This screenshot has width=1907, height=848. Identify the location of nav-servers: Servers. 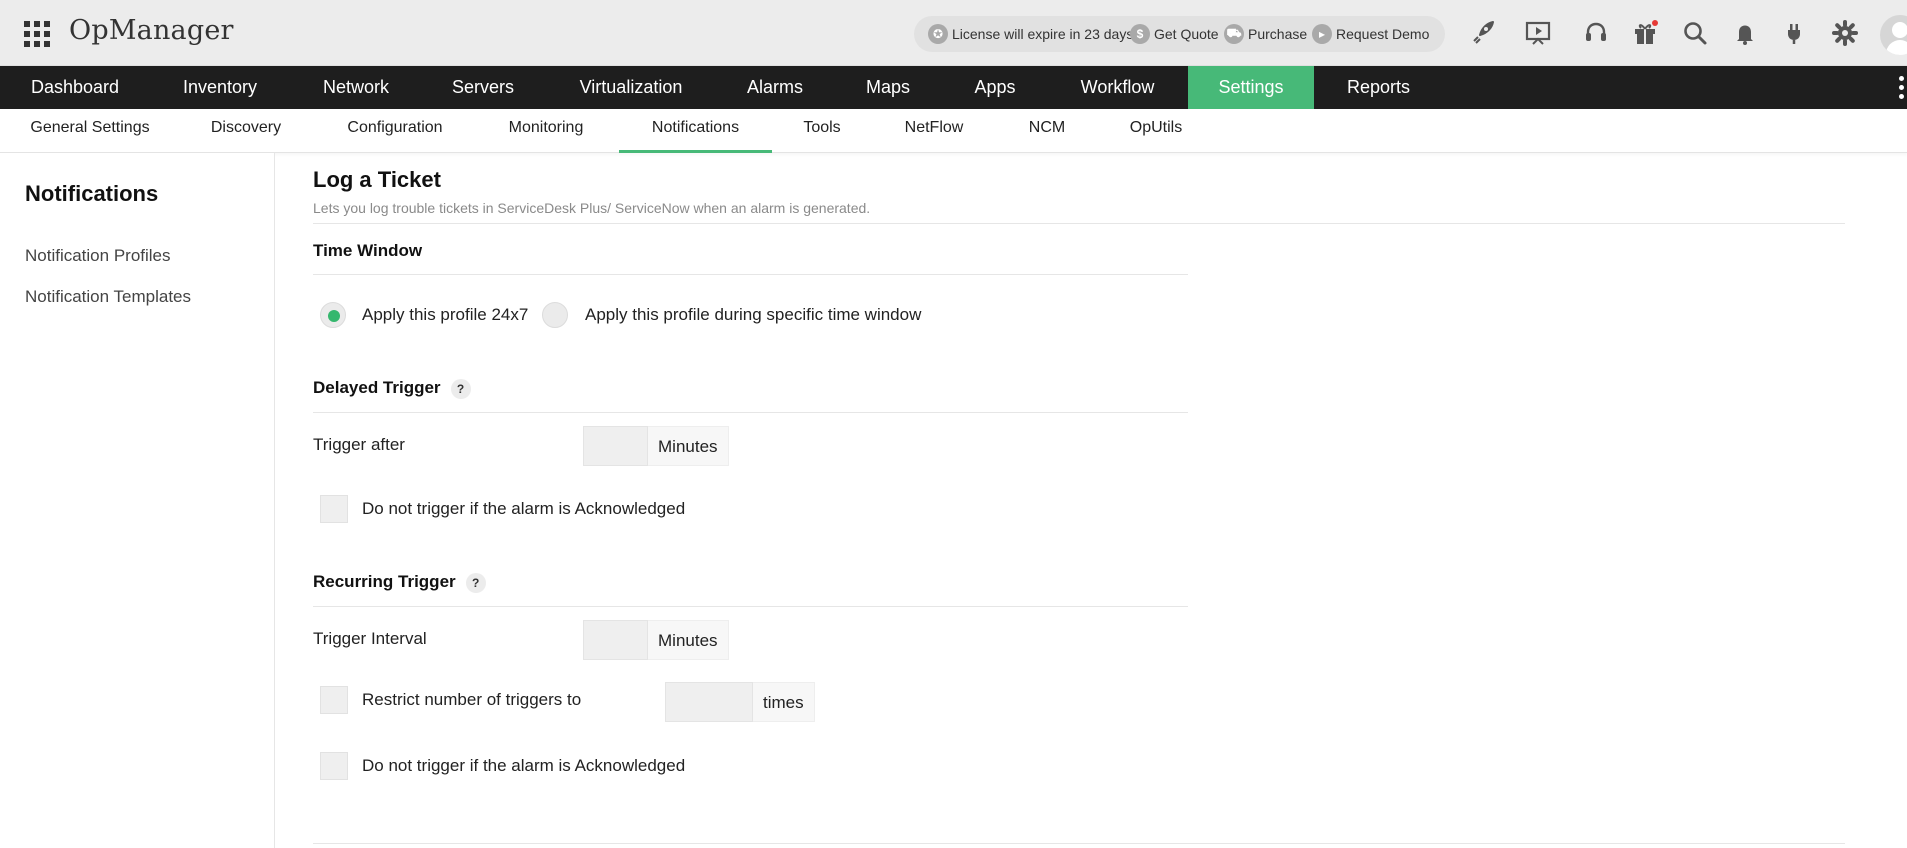
(483, 87).